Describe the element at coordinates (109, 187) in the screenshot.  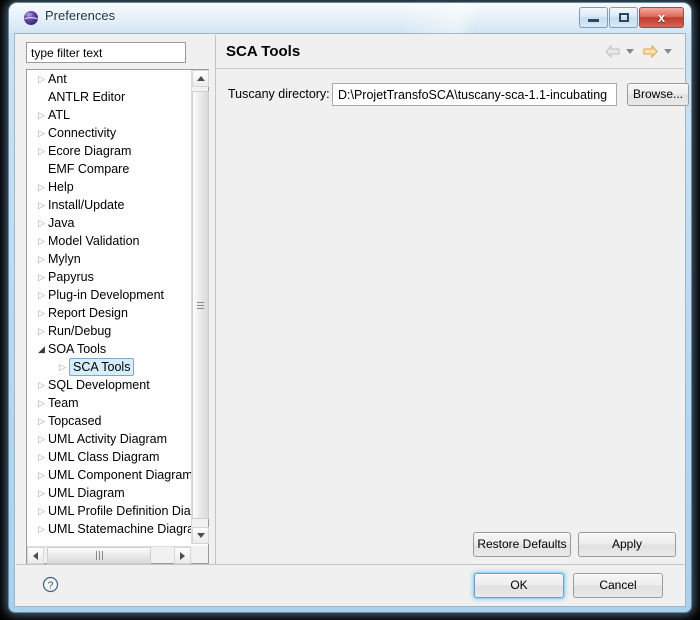
I see `tree-item: ▷ Help` at that location.